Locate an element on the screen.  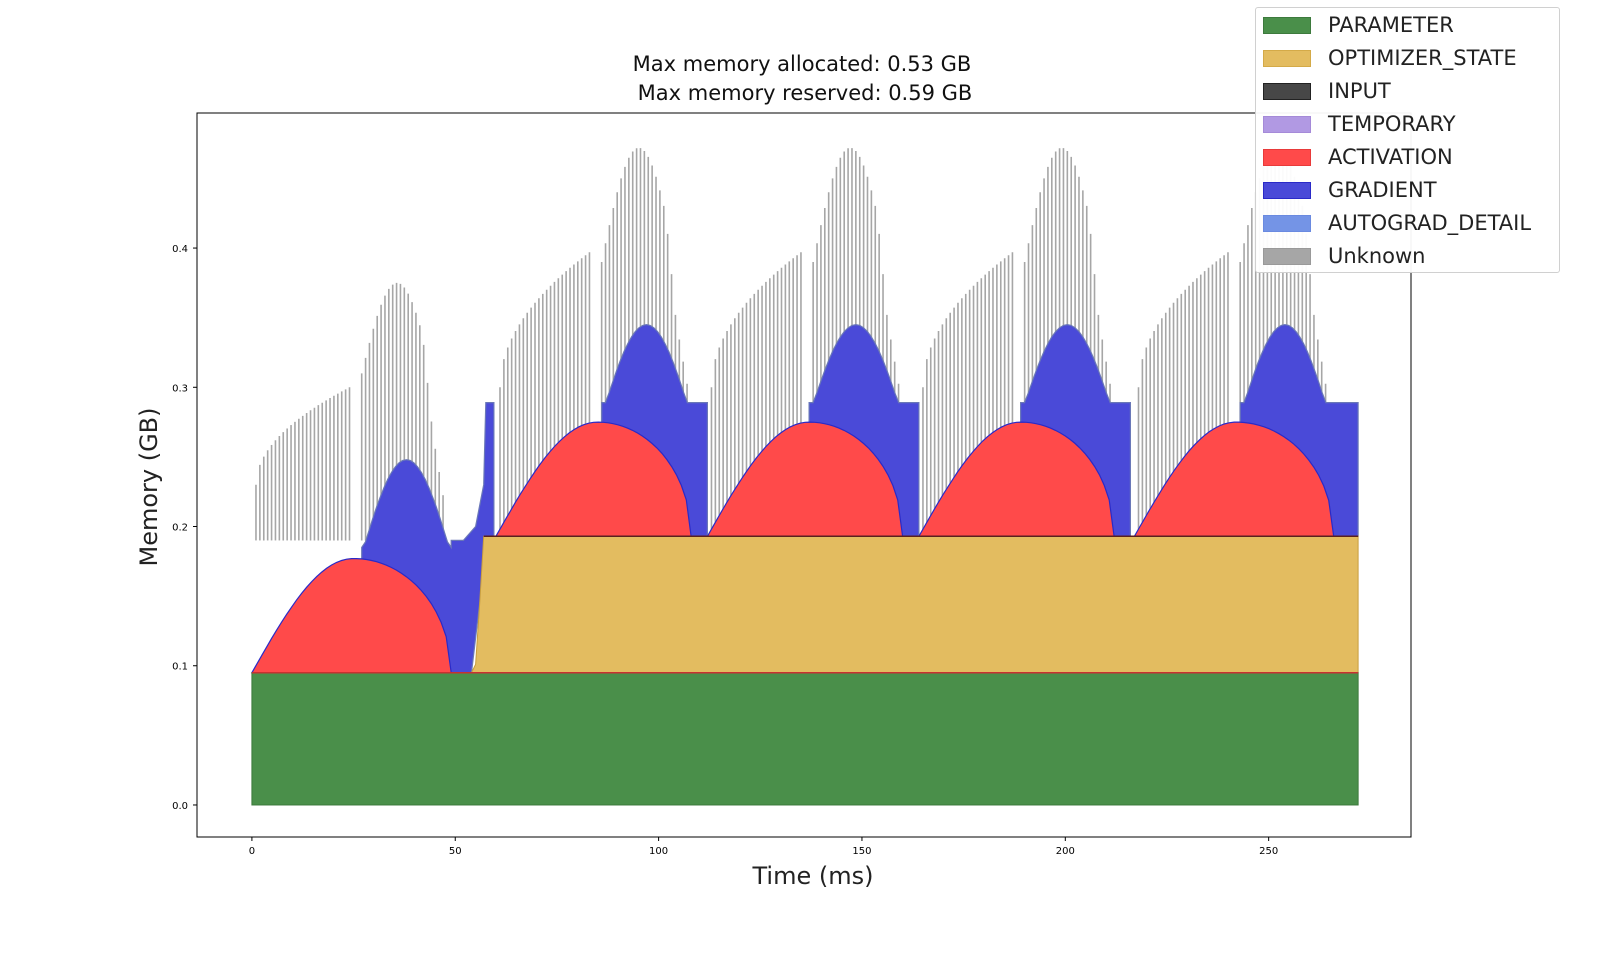
y-axis-label: Memory (GB) is located at coordinates (149, 486).